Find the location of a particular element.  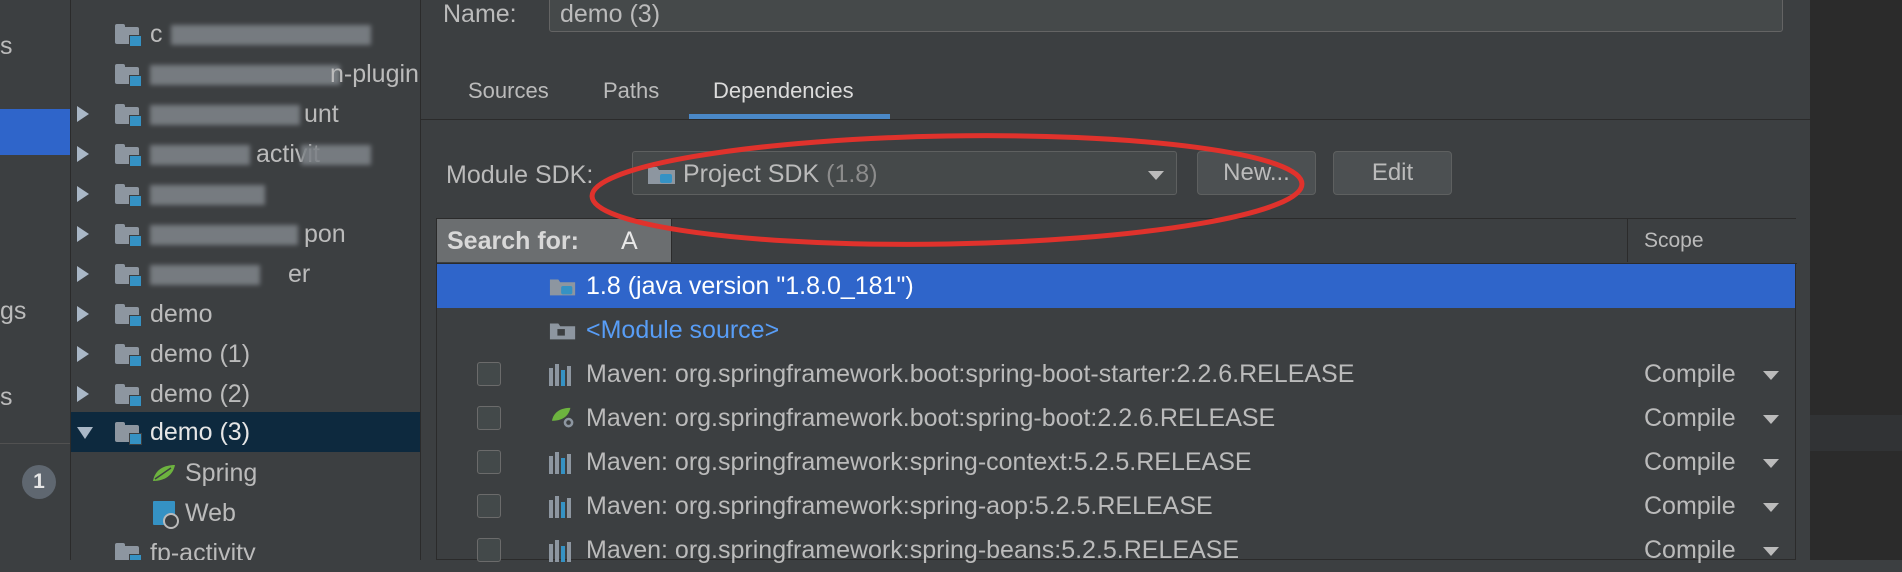

speed-search-popup: Search for: A is located at coordinates (554, 240).